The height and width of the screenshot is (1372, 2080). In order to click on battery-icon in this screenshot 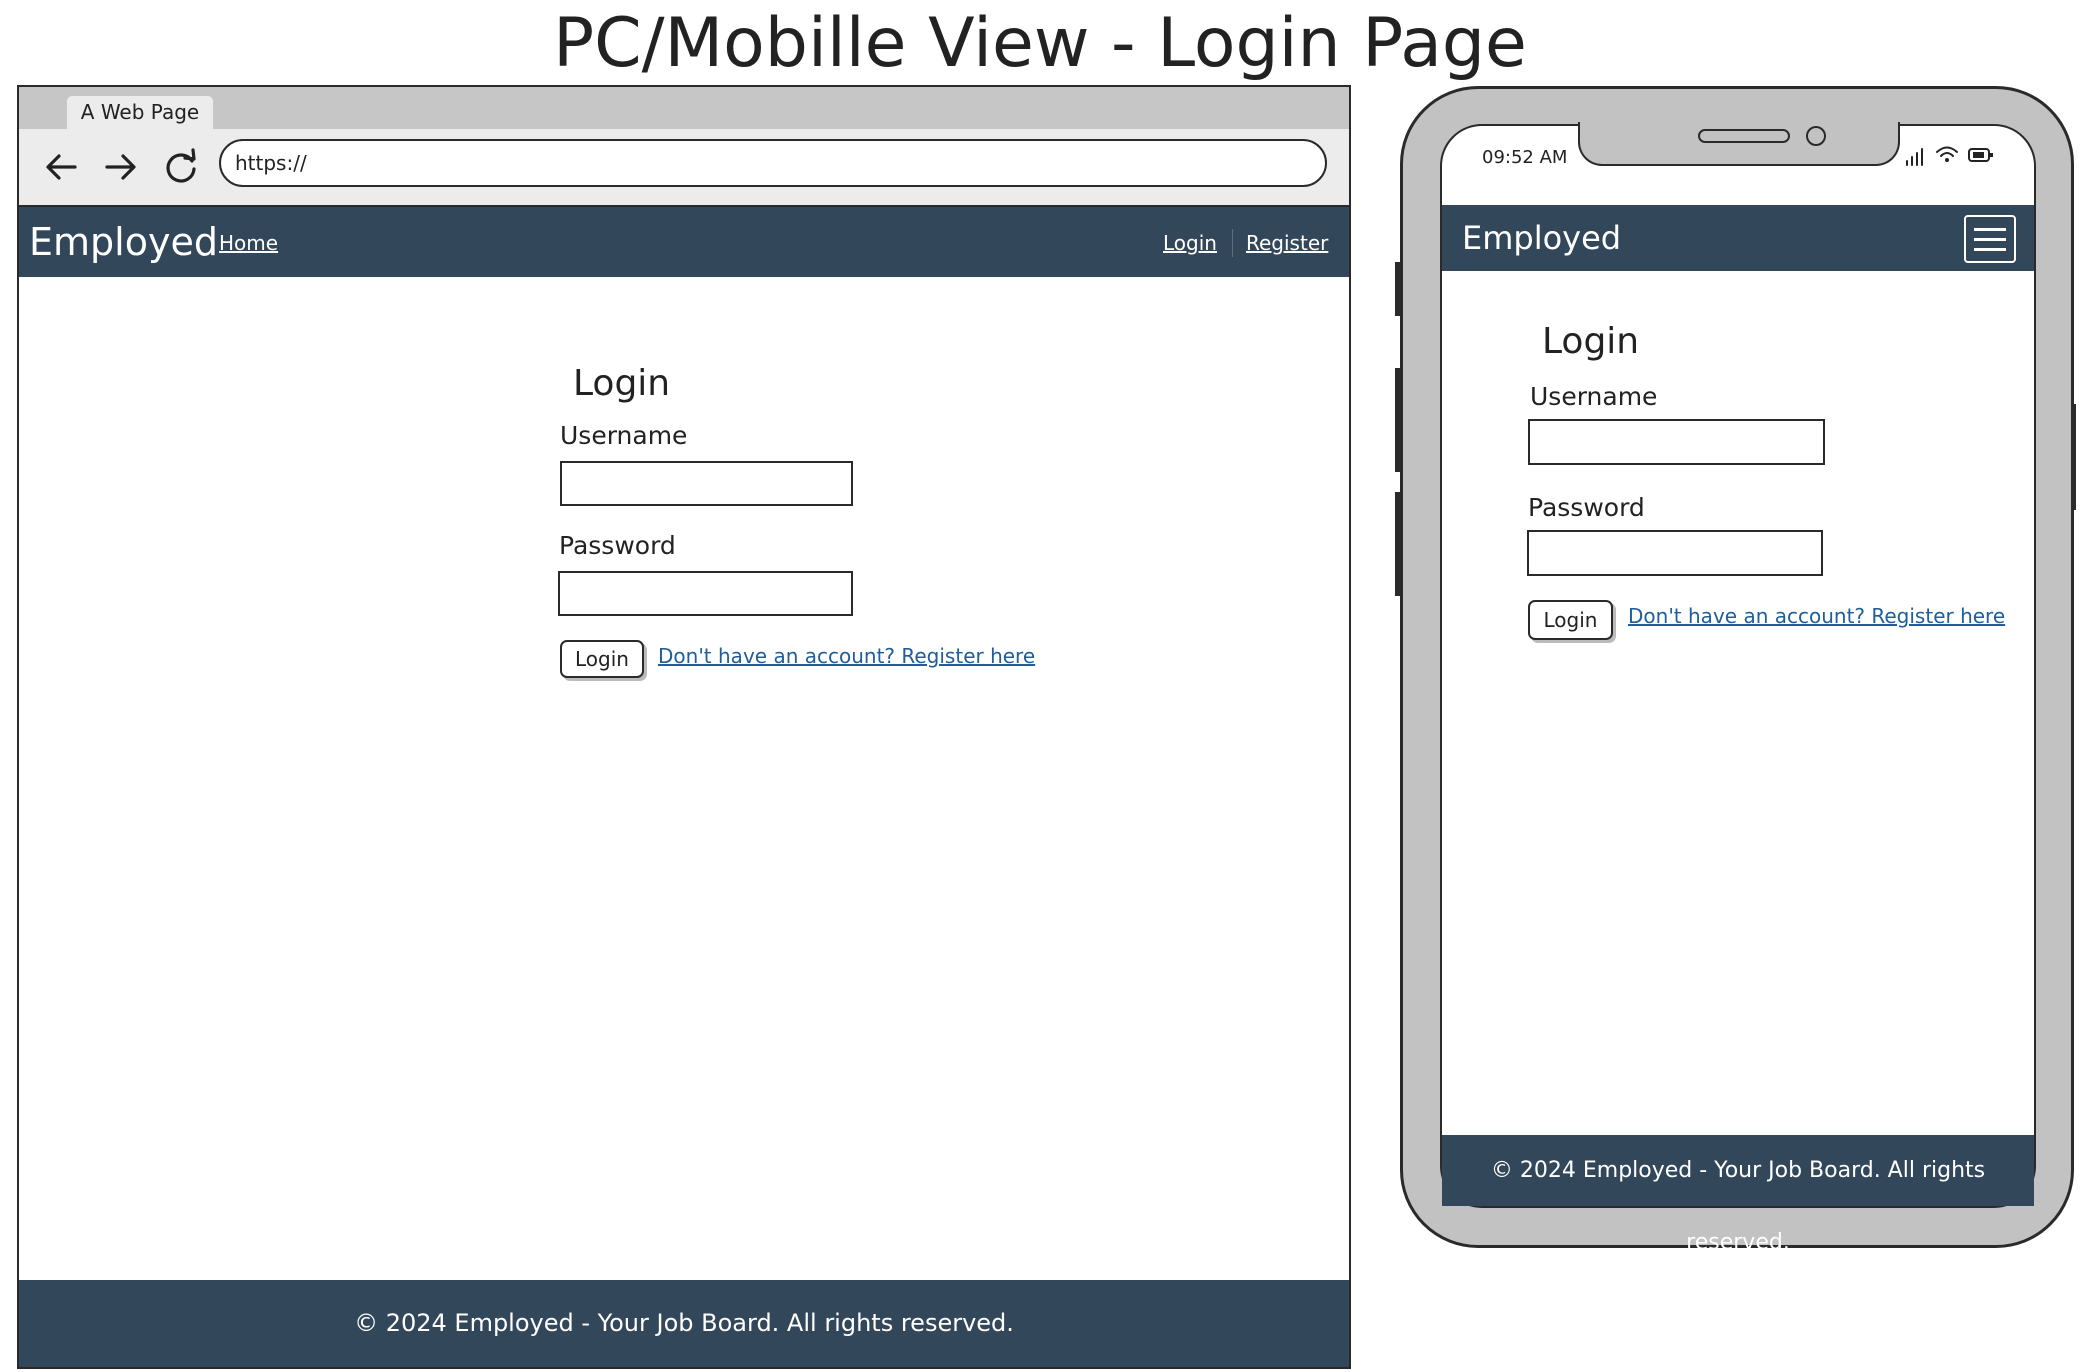, I will do `click(1981, 155)`.